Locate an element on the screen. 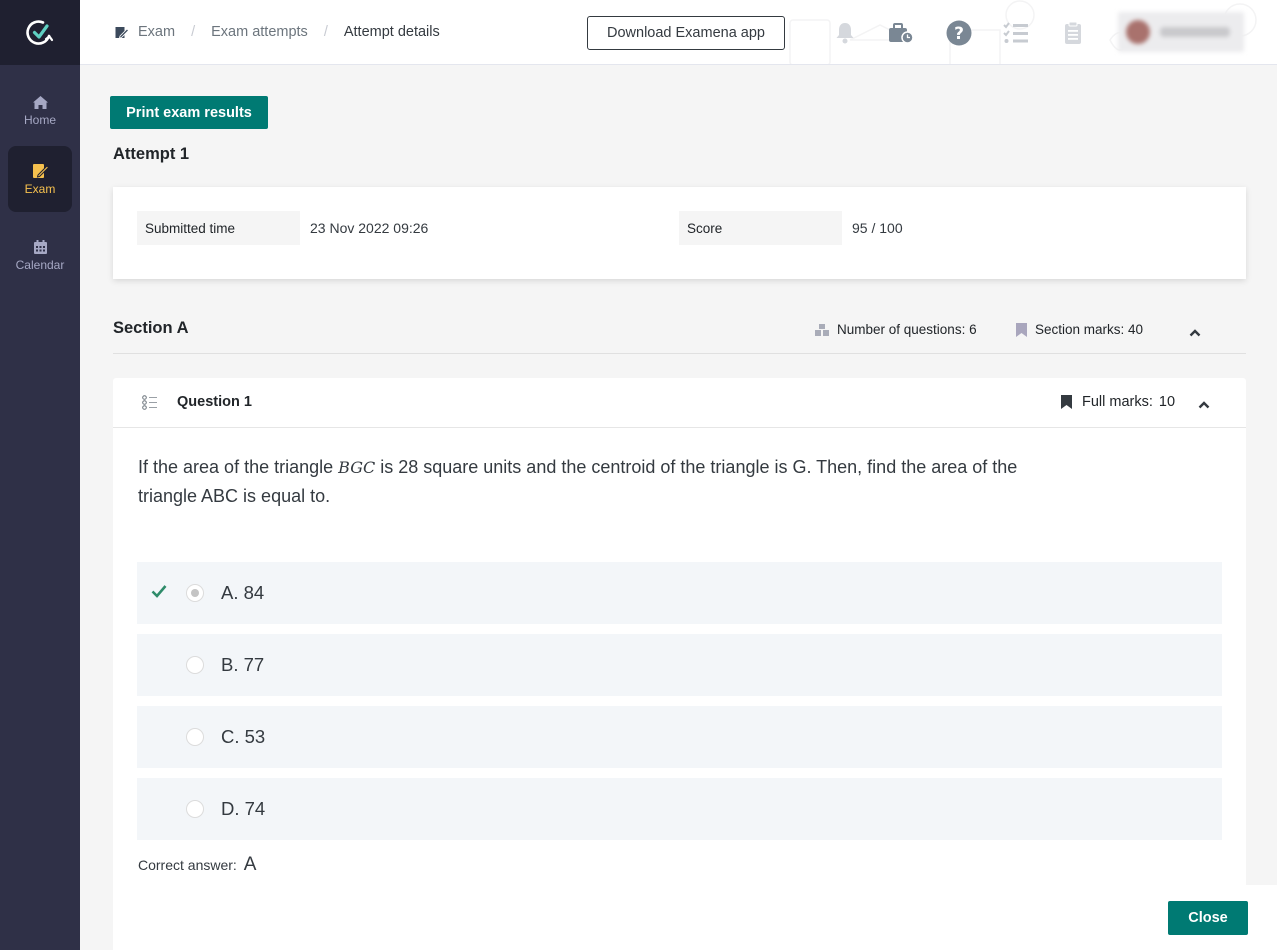 The width and height of the screenshot is (1277, 950). schedule-button is located at coordinates (901, 33).